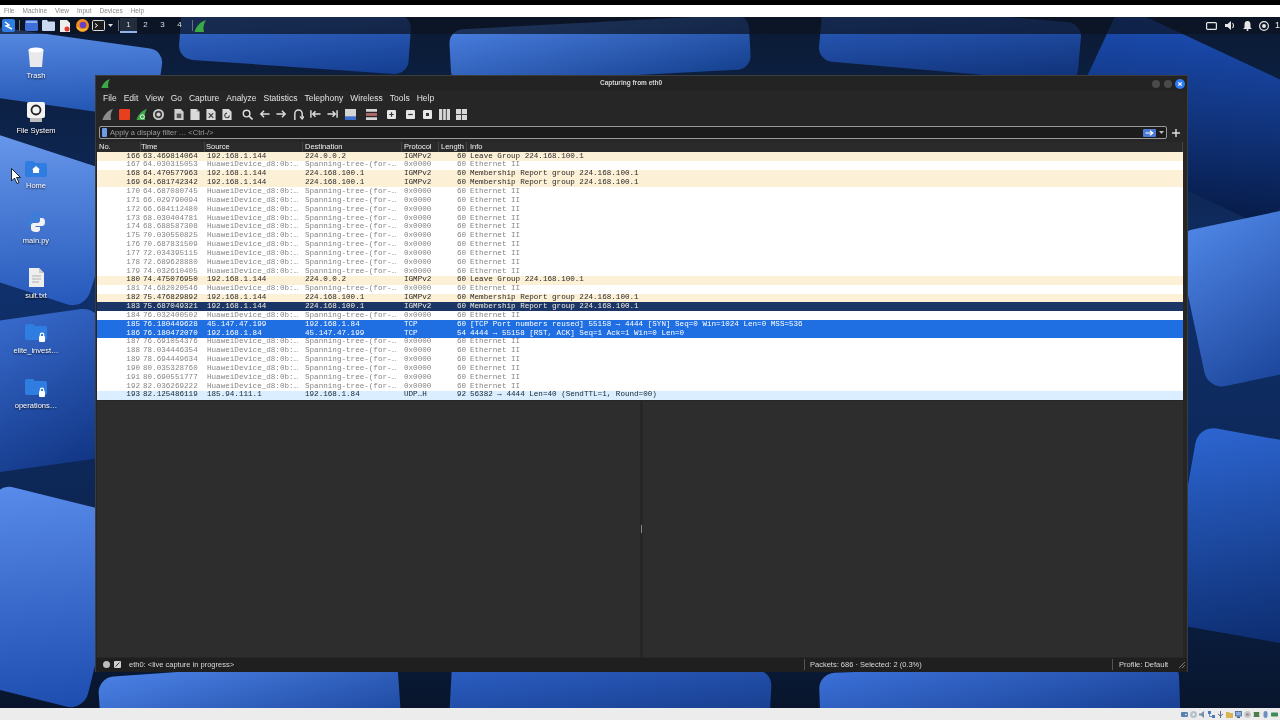 This screenshot has width=1280, height=720. Describe the element at coordinates (410, 114) in the screenshot. I see `zoom-out-icon` at that location.